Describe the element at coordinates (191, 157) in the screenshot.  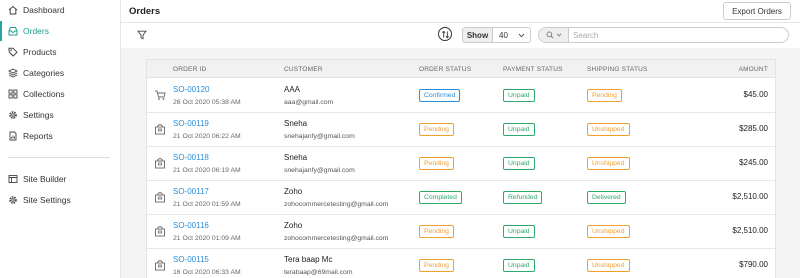
I see `order-id-link: SO-00118` at that location.